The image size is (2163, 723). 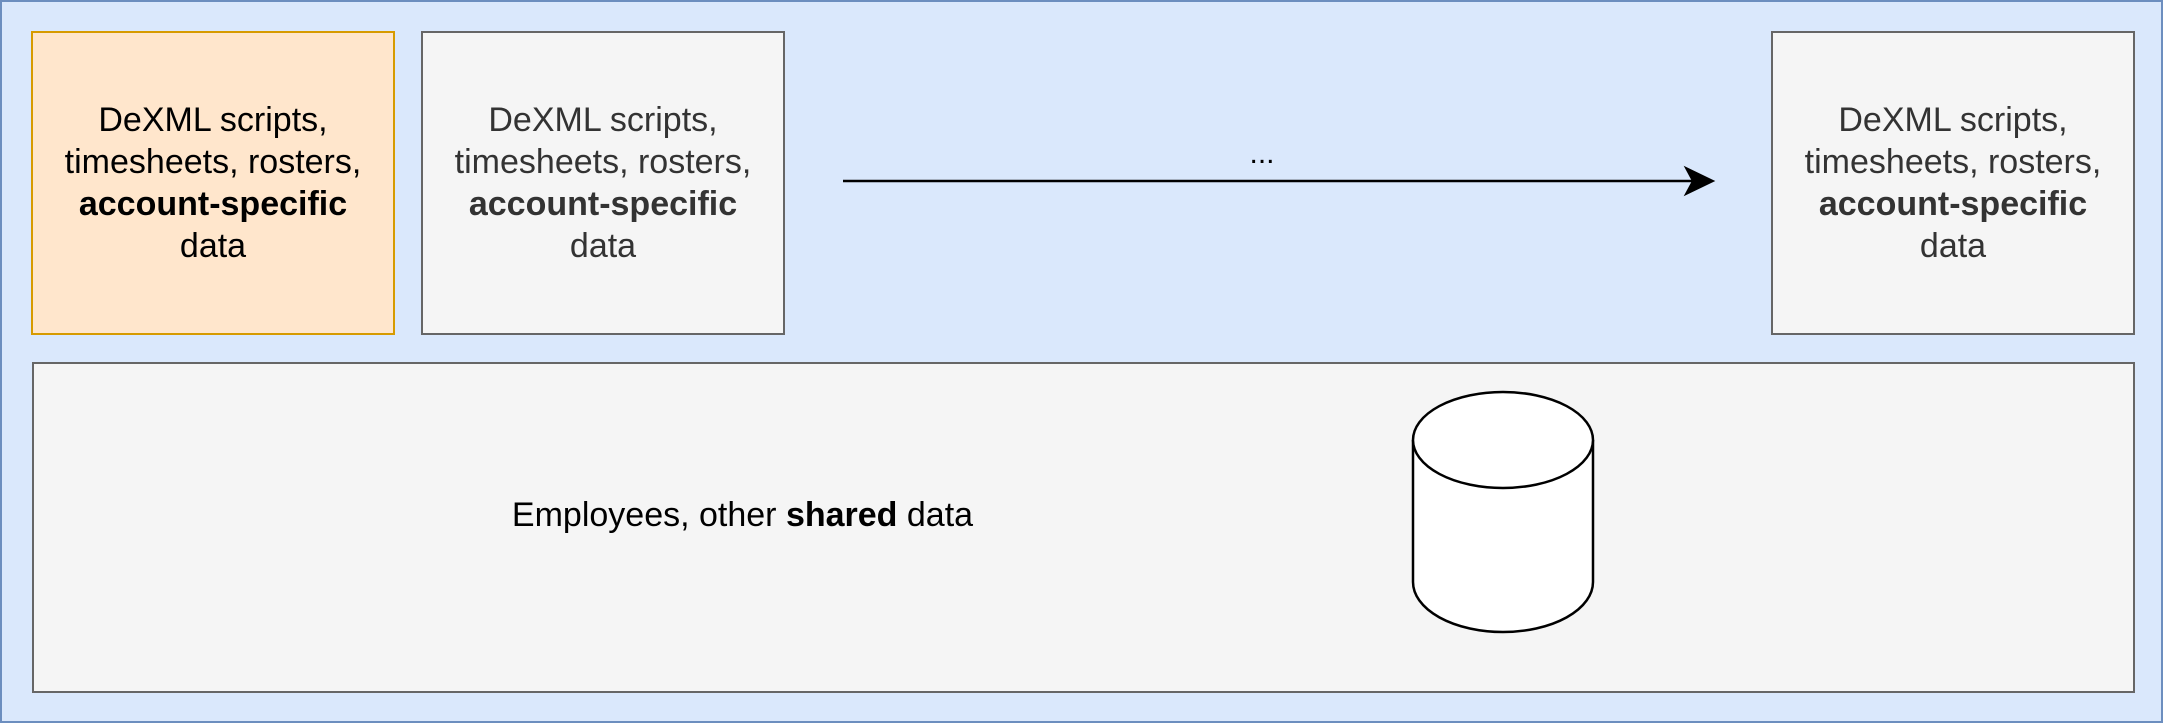 I want to click on database-cylinder-icon, so click(x=1503, y=512).